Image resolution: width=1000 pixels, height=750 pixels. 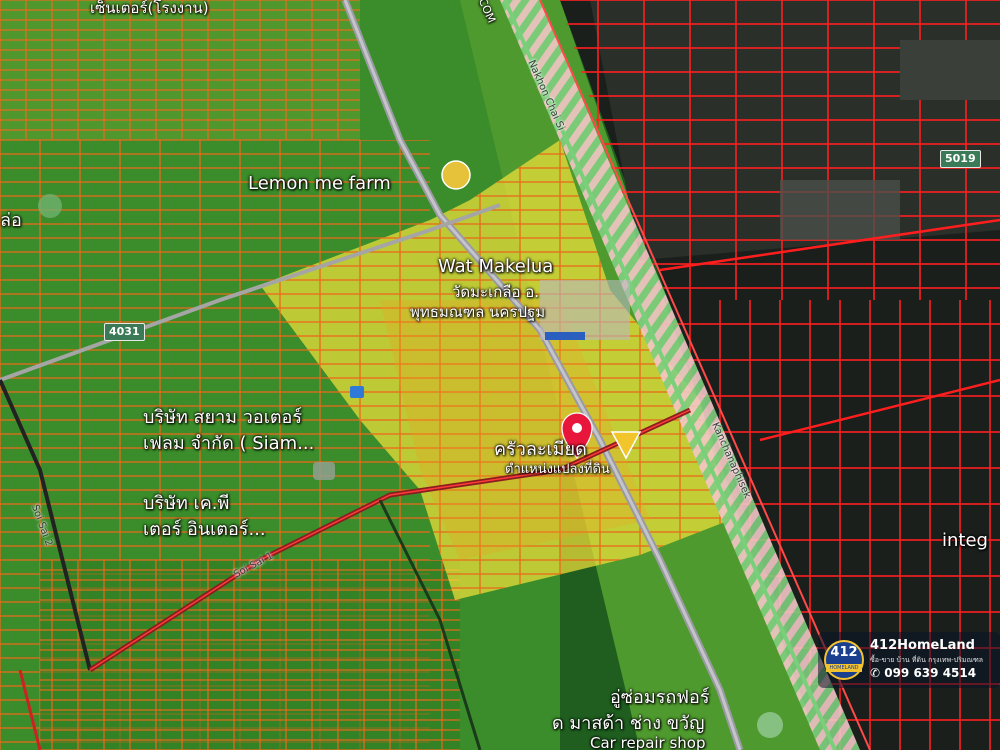 I want to click on field-bottom-grid, so click(x=250, y=655).